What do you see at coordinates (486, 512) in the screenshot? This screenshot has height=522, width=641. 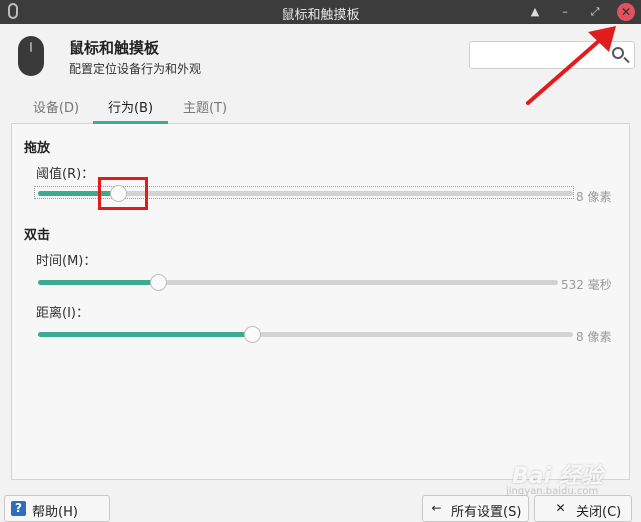 I see `all-settings-button-label: 所有设置(S)` at bounding box center [486, 512].